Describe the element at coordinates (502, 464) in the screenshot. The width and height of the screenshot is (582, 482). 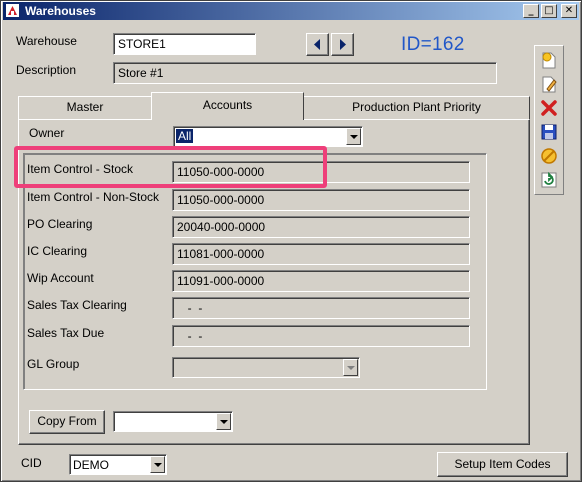
I see `setup-item-codes-button: Setup Item Codes` at that location.